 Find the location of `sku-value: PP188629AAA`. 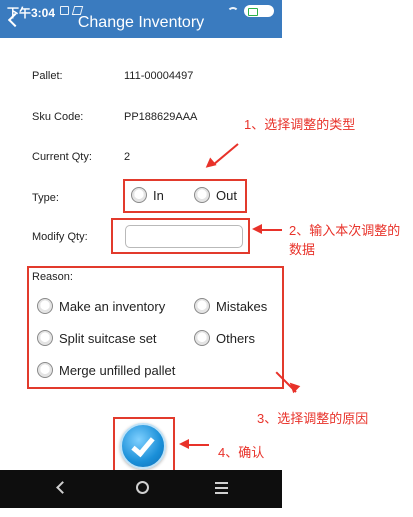

sku-value: PP188629AAA is located at coordinates (161, 117).